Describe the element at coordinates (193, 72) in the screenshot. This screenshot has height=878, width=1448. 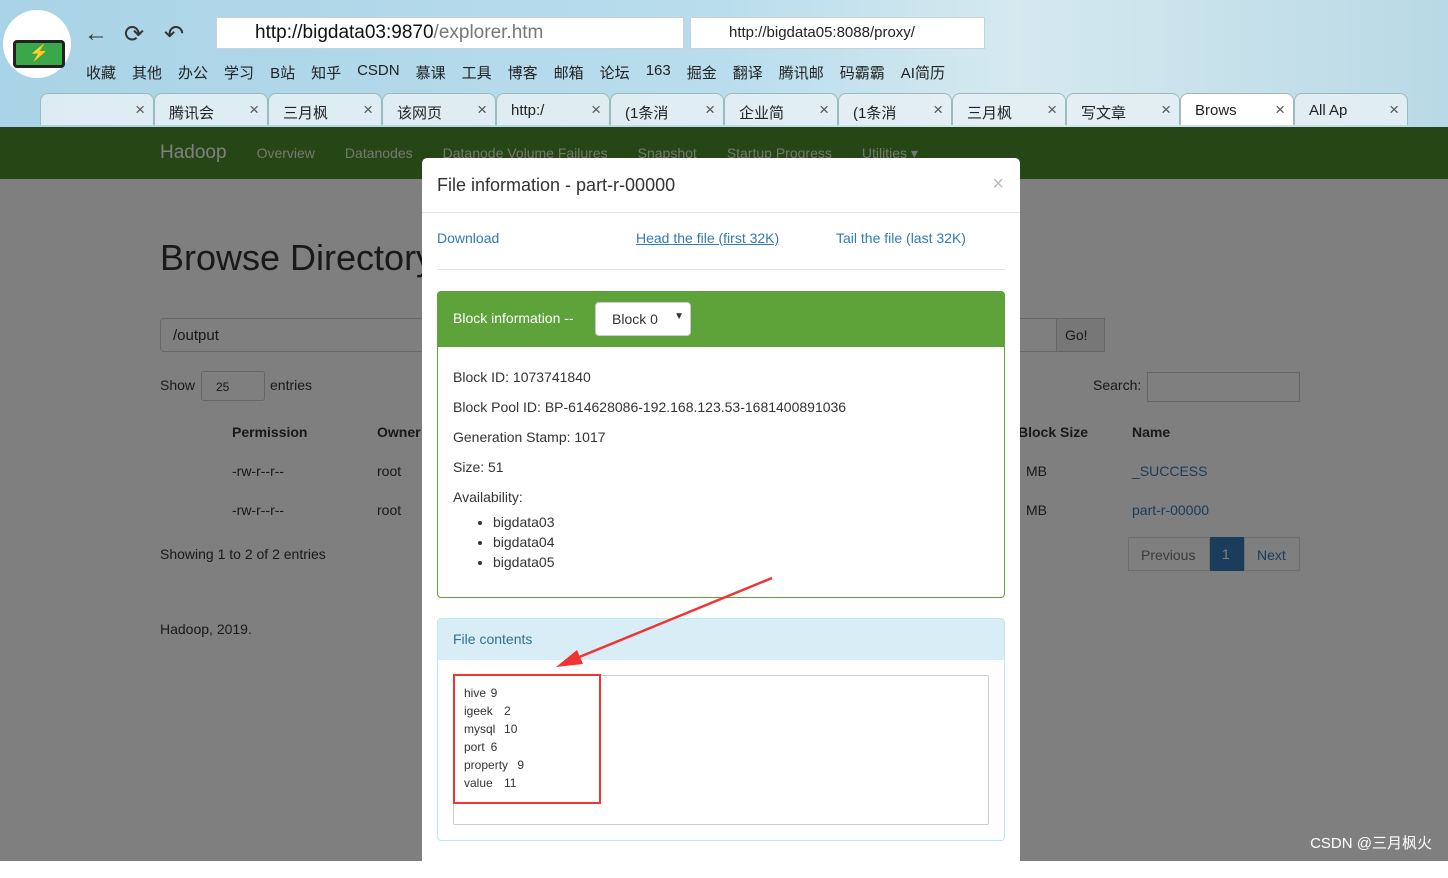
I see `bookmark: 办公` at that location.